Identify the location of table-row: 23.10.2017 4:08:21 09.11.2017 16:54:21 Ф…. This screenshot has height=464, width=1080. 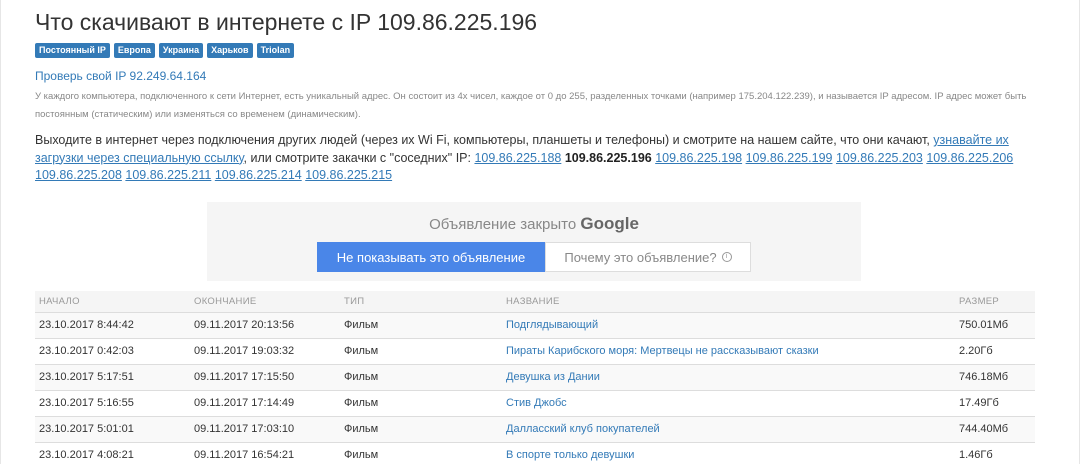
(535, 452).